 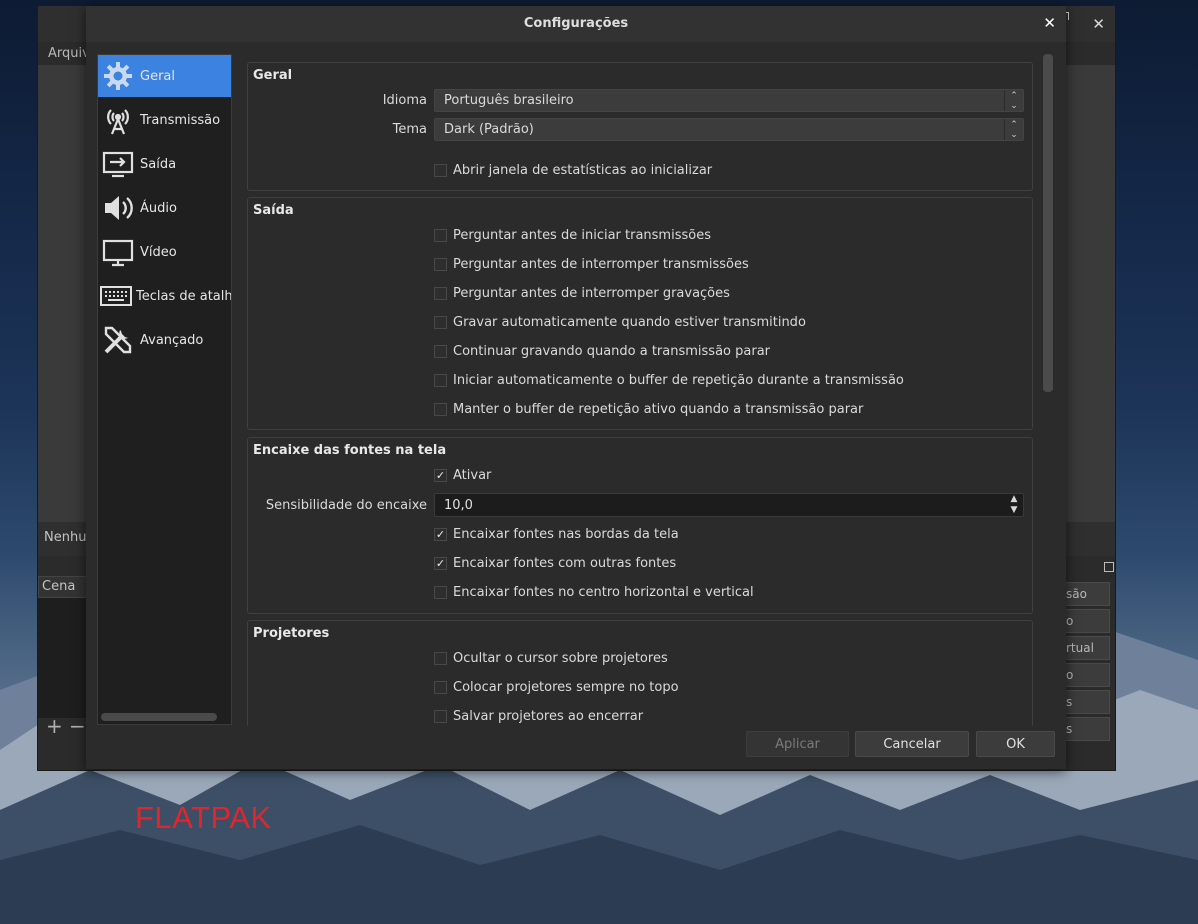 I want to click on scrollbar-thumb, so click(x=1048, y=223).